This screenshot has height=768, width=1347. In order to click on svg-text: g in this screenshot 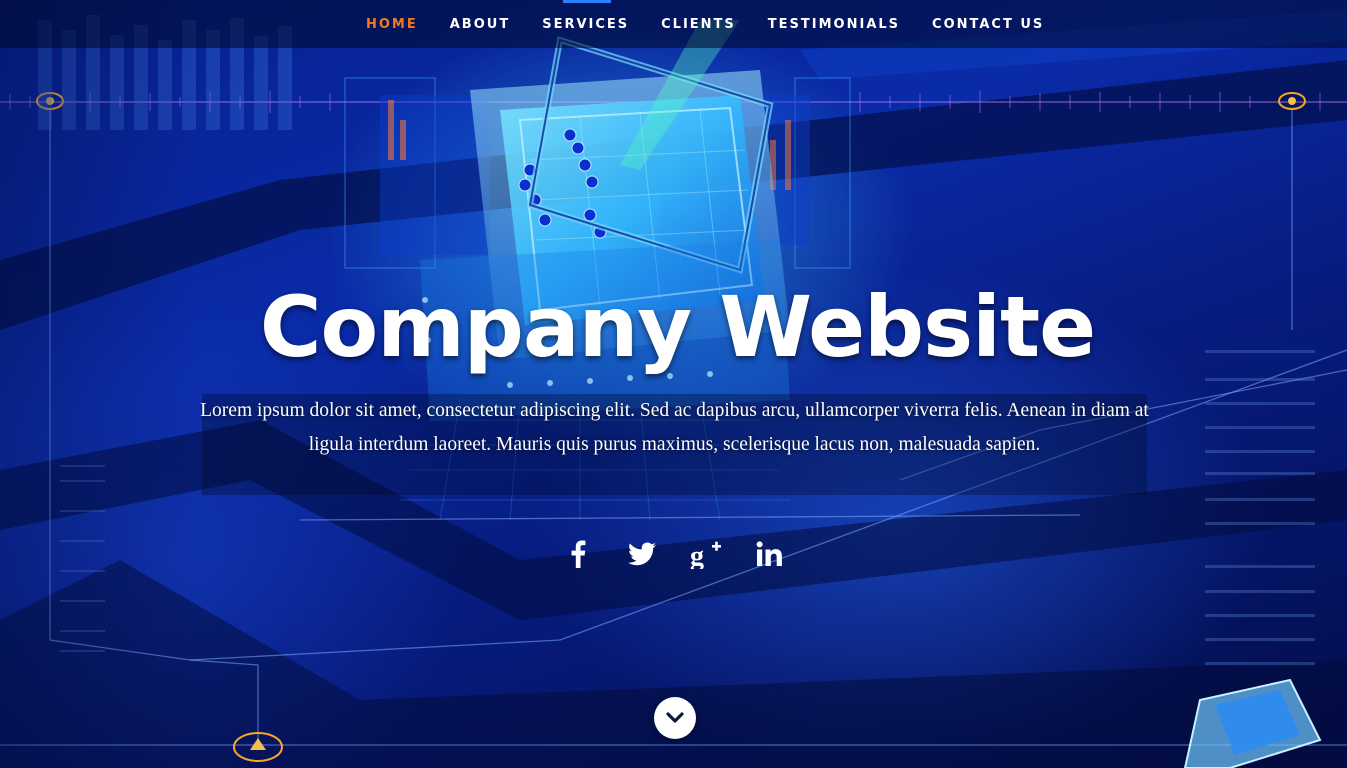, I will do `click(697, 555)`.